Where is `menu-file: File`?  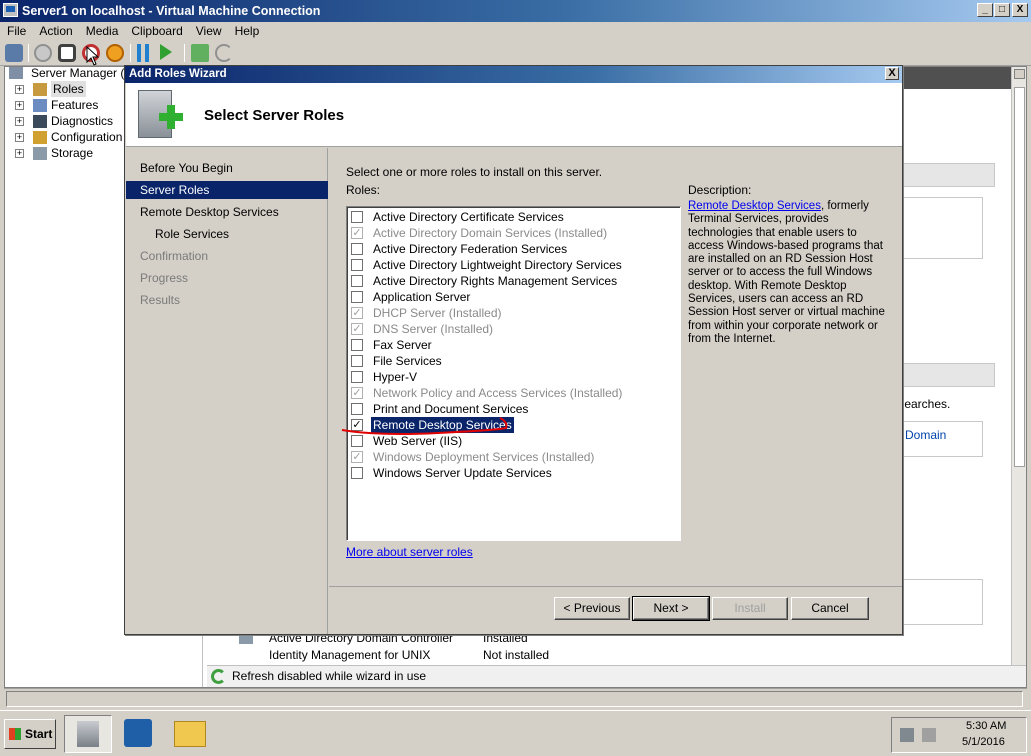
menu-file: File is located at coordinates (16, 30).